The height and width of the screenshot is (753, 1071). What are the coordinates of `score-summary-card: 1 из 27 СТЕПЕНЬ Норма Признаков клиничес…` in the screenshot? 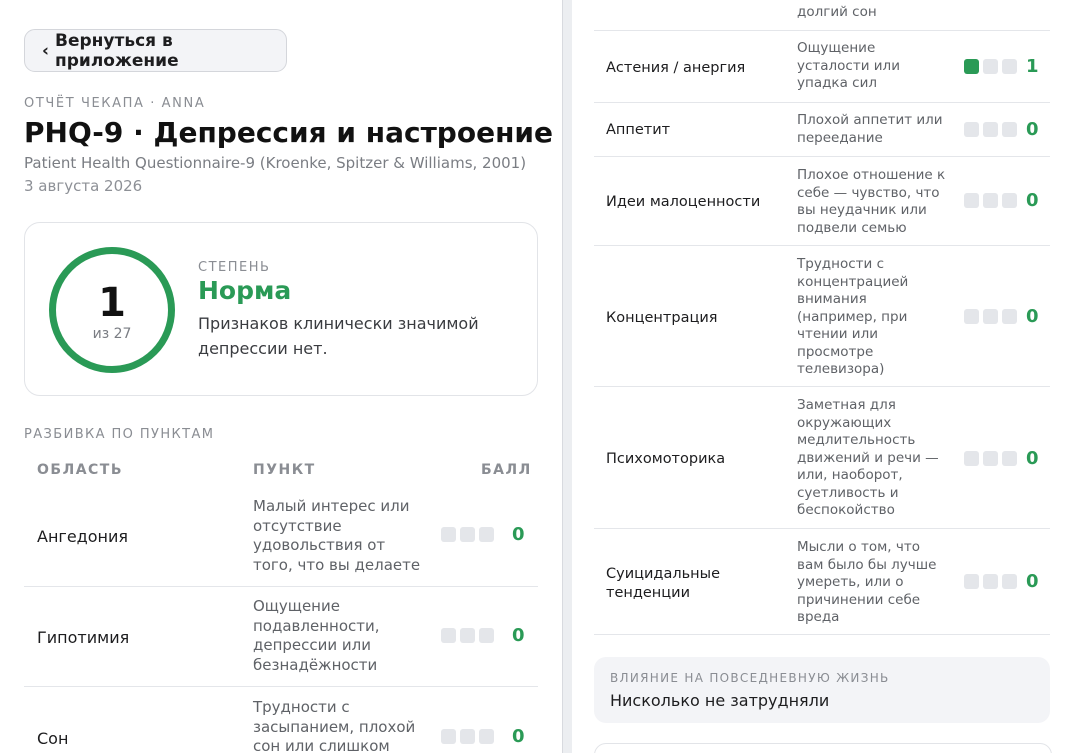 It's located at (281, 309).